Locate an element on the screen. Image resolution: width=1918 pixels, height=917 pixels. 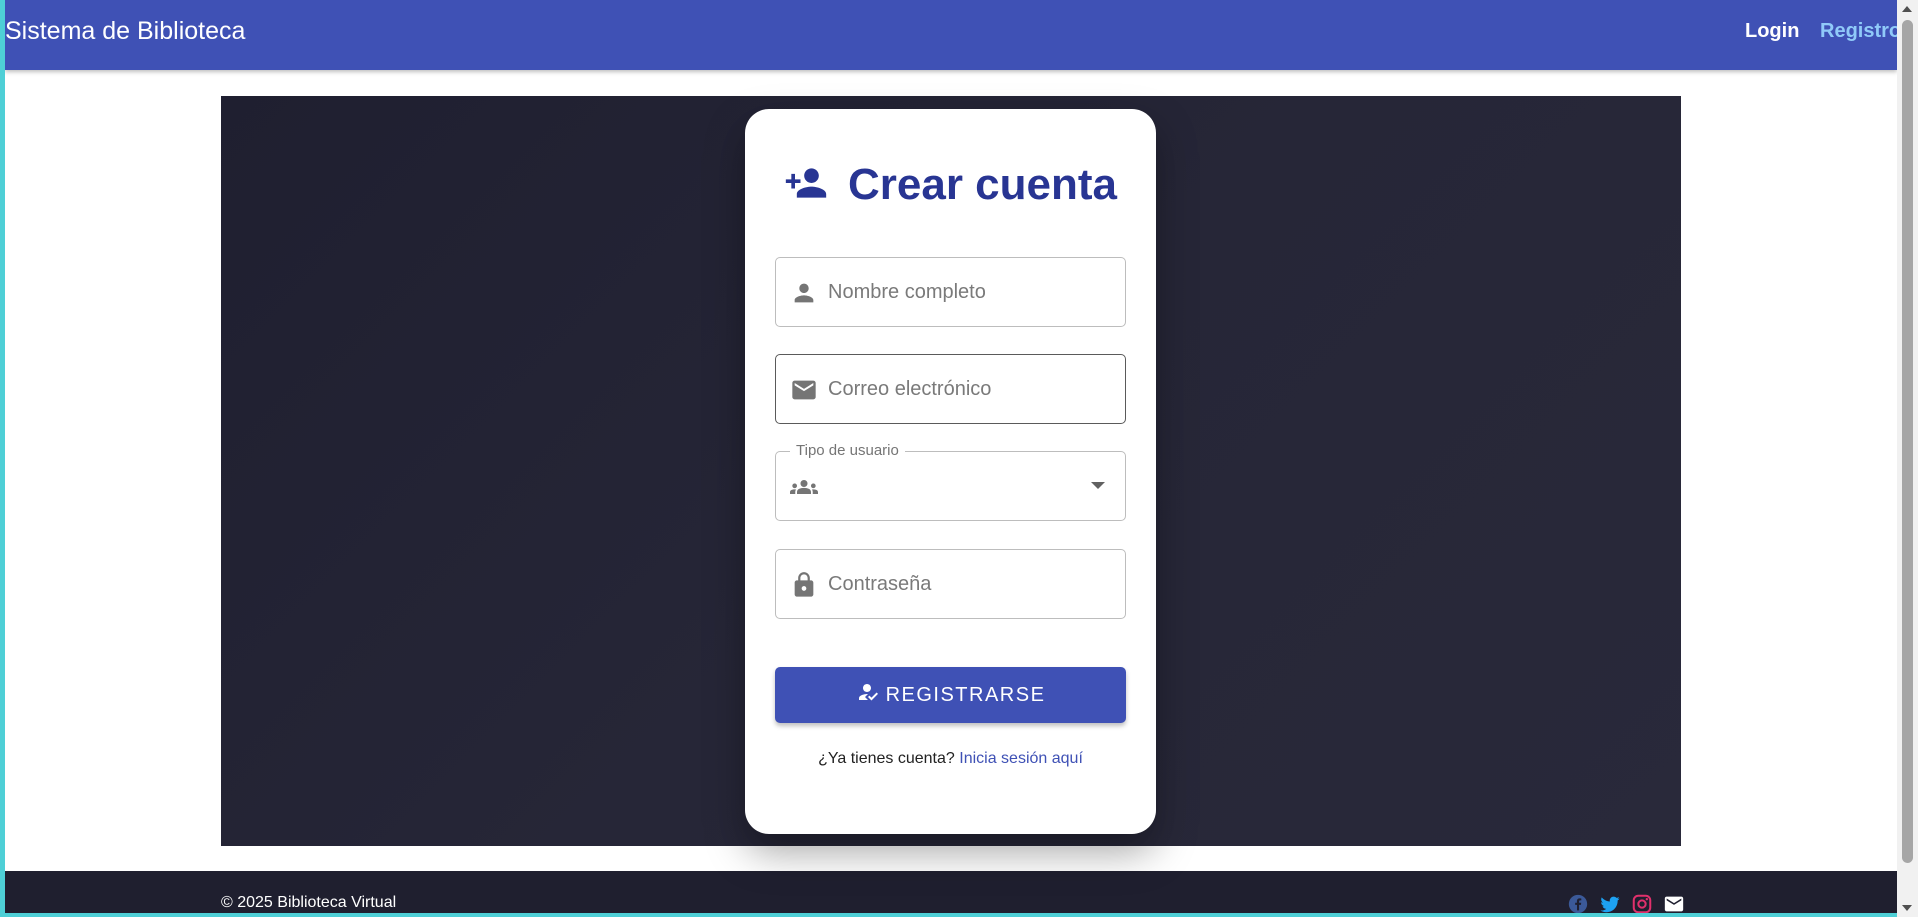
register-button-label: REGISTRARSE is located at coordinates (965, 694).